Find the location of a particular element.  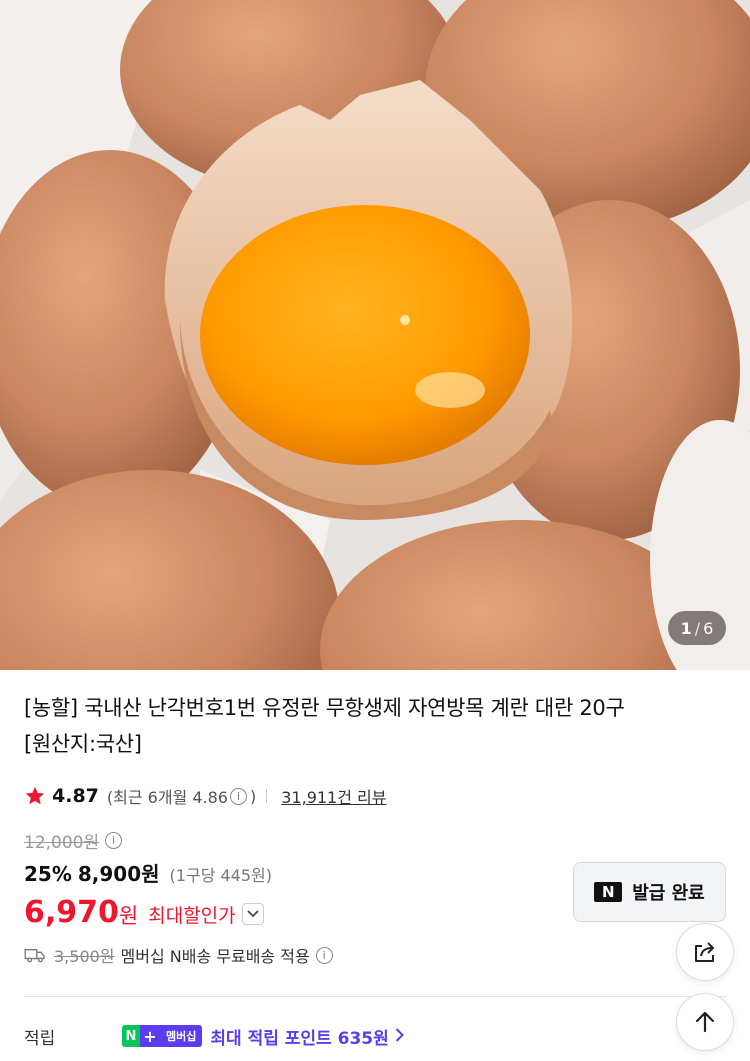

rating-row: 4.87 (최근 6개월 4.86 i ) 31,911건 리뷰 is located at coordinates (205, 796).